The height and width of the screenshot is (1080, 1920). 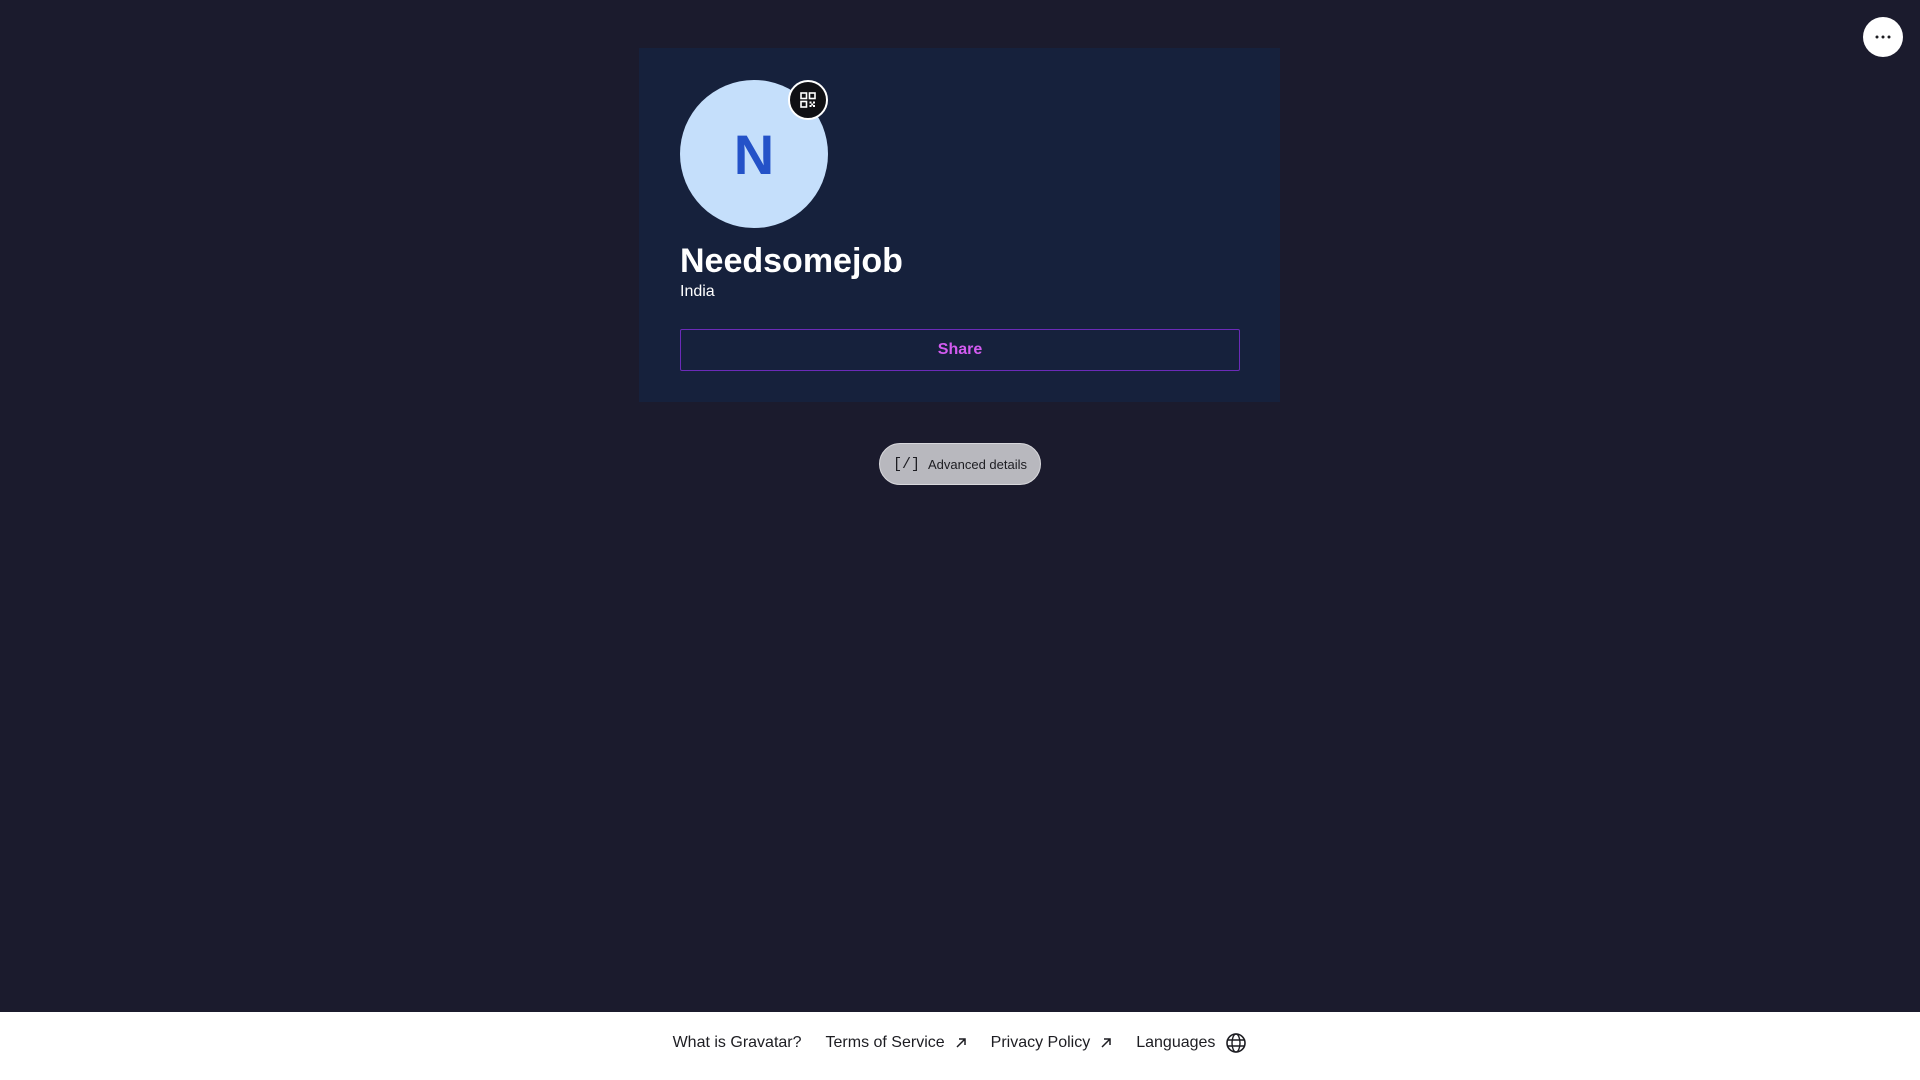 I want to click on footer-link-label: Languages, so click(x=1176, y=1042).